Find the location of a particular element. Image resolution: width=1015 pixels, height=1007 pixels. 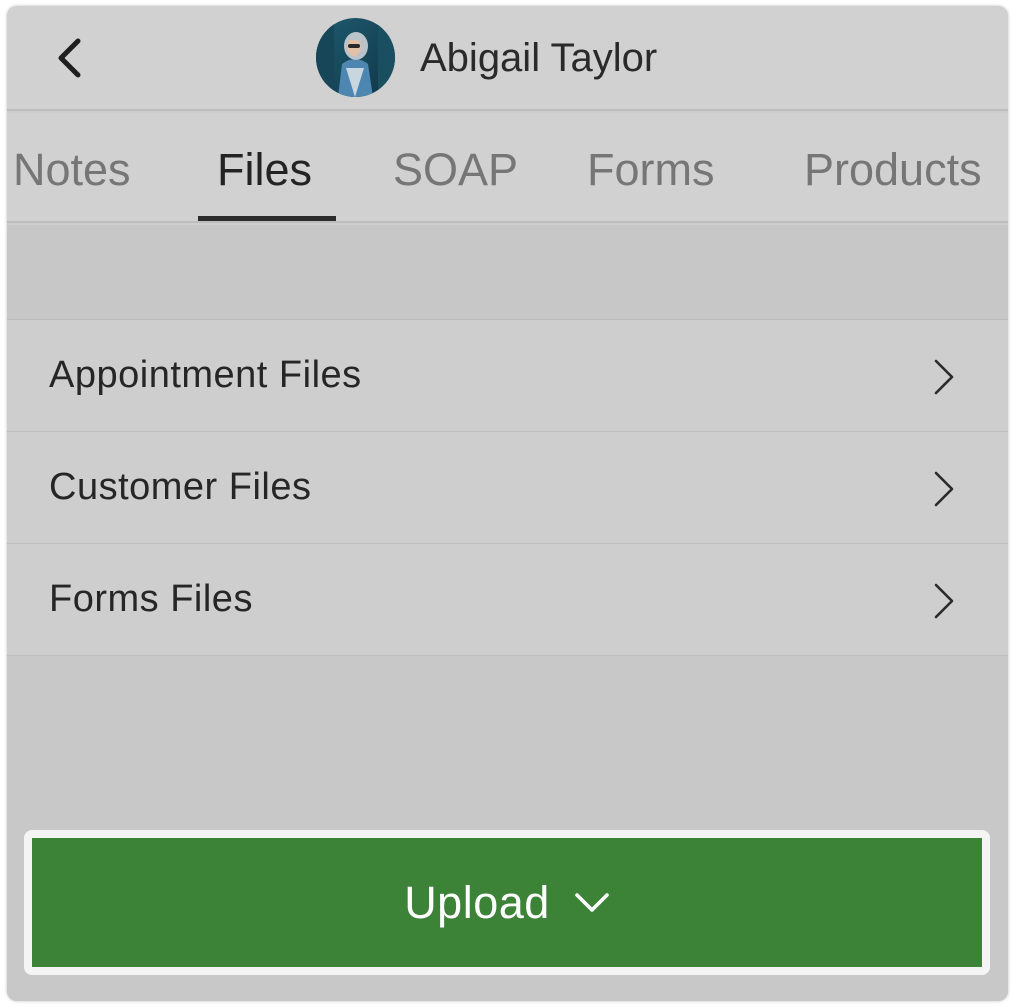

tab-forms: Forms is located at coordinates (651, 170).